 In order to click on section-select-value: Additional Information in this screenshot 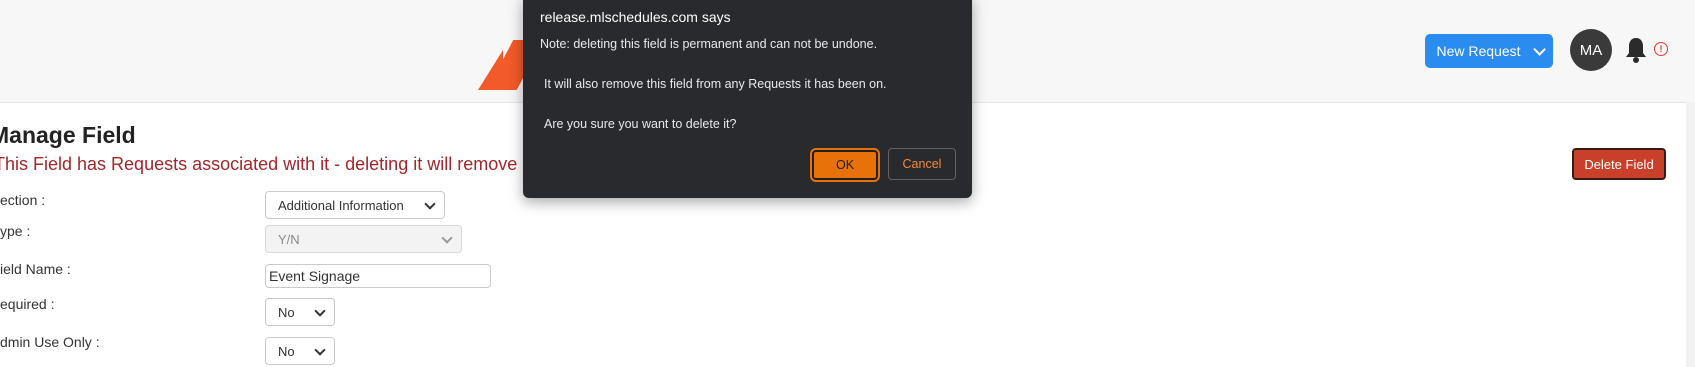, I will do `click(341, 205)`.